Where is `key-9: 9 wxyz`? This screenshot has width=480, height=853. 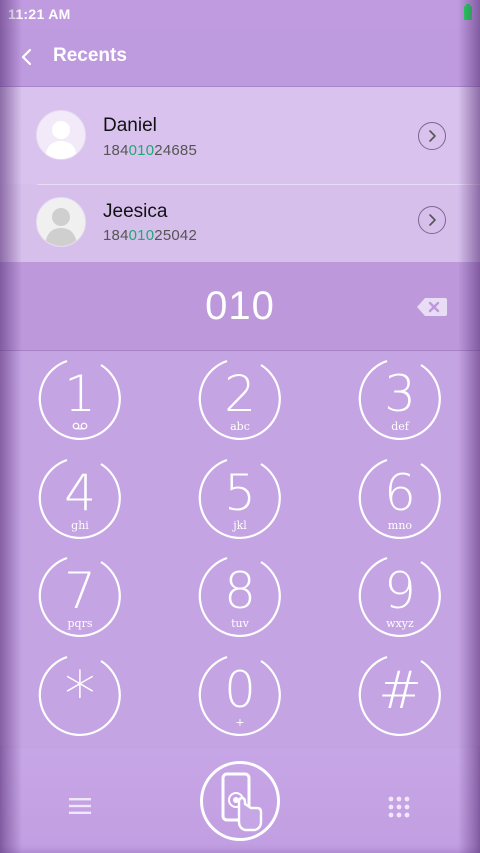 key-9: 9 wxyz is located at coordinates (400, 597).